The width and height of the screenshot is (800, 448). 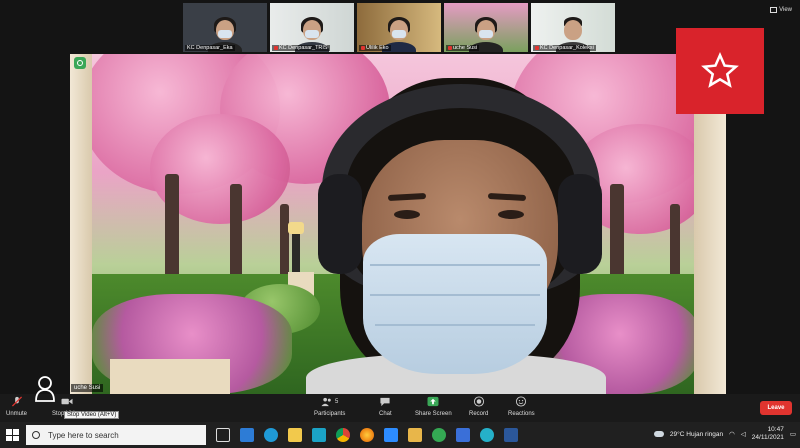 I want to click on record-icon, so click(x=478, y=401).